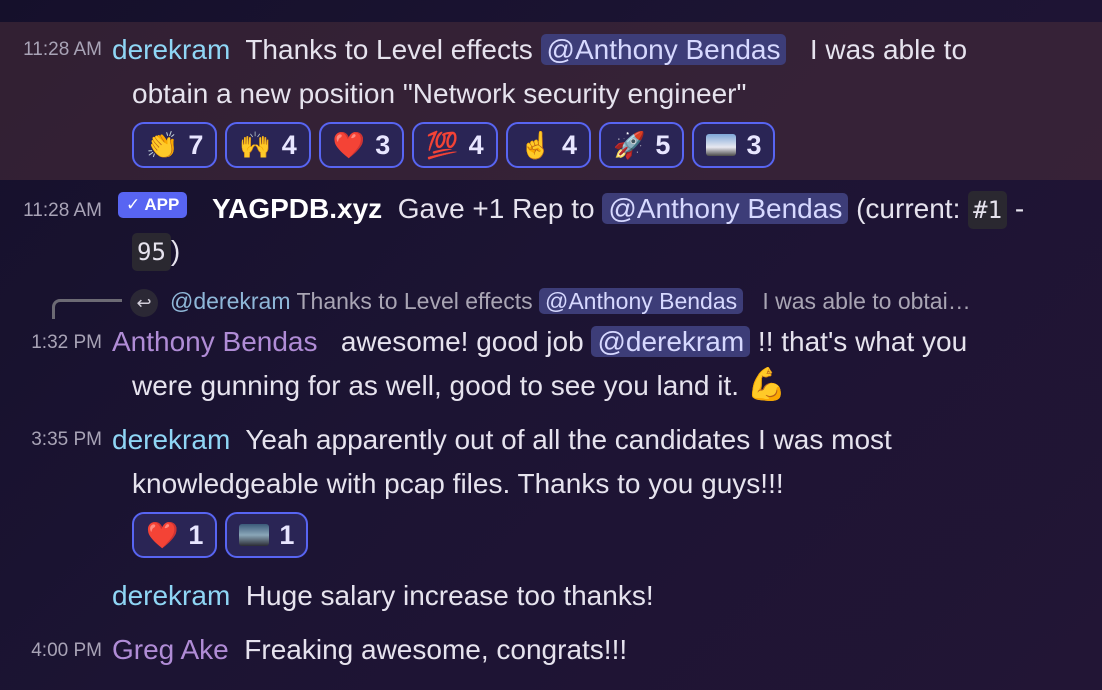 The width and height of the screenshot is (1102, 690). What do you see at coordinates (144, 302) in the screenshot?
I see `reply-arrow-icon: ↩` at bounding box center [144, 302].